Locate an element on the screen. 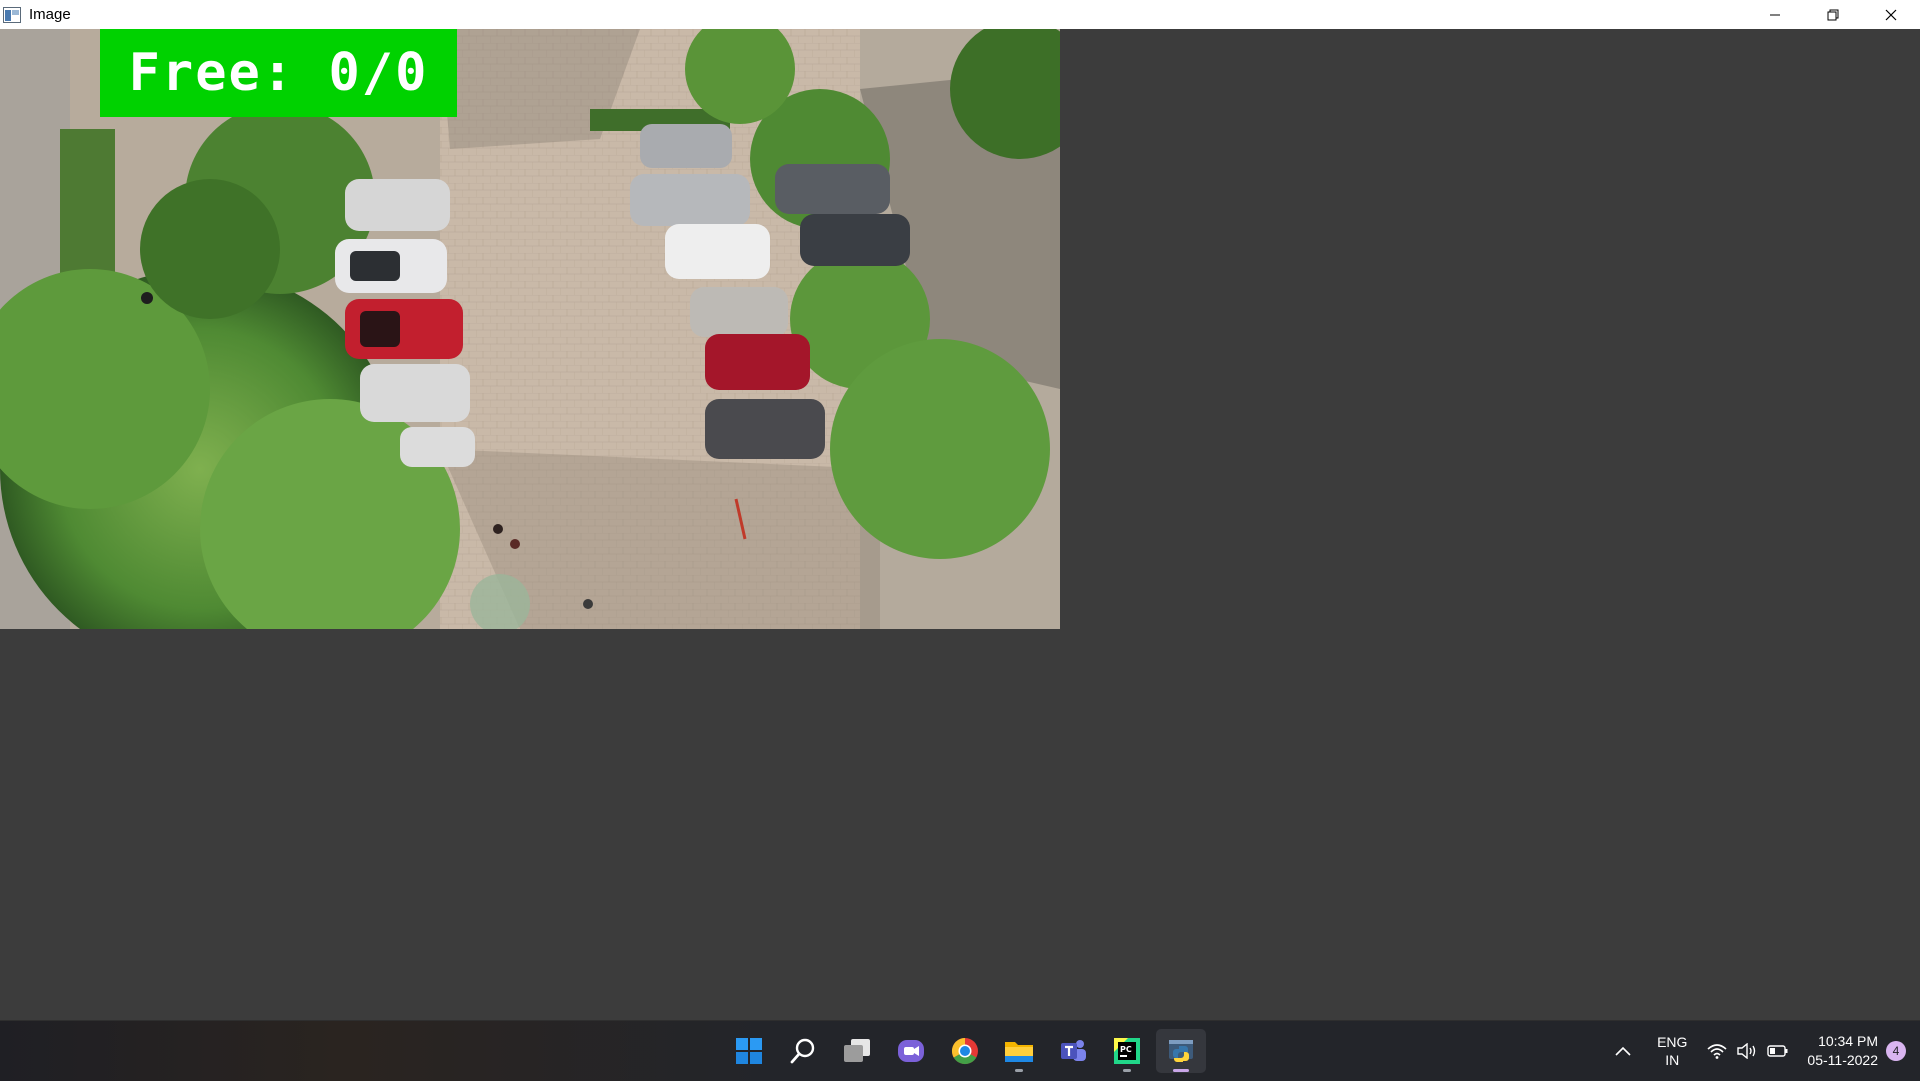 The image size is (1920, 1081). file-explorer-button is located at coordinates (1019, 1051).